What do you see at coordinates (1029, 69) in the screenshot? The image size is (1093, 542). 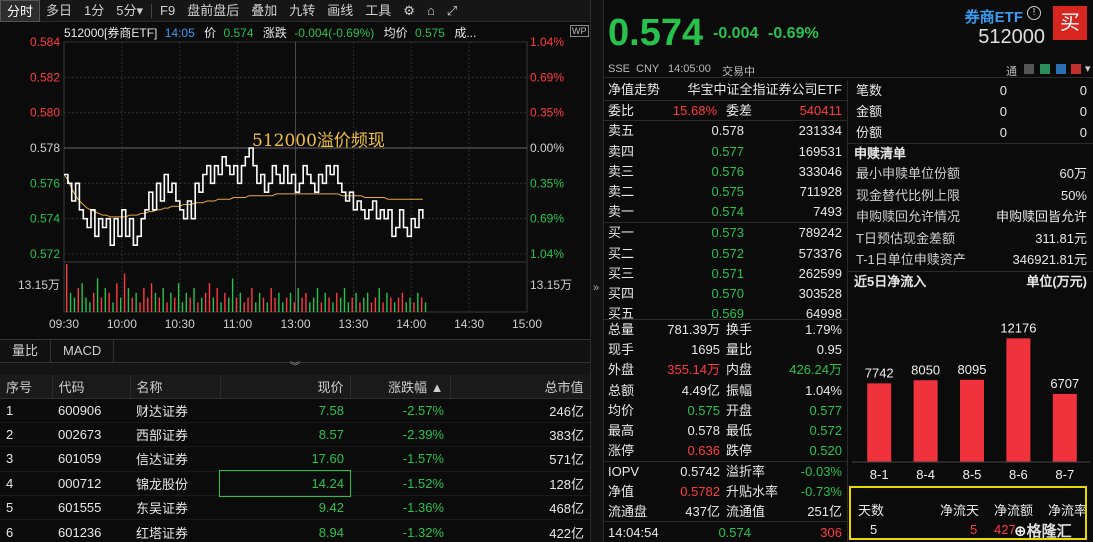 I see `grid-icon` at bounding box center [1029, 69].